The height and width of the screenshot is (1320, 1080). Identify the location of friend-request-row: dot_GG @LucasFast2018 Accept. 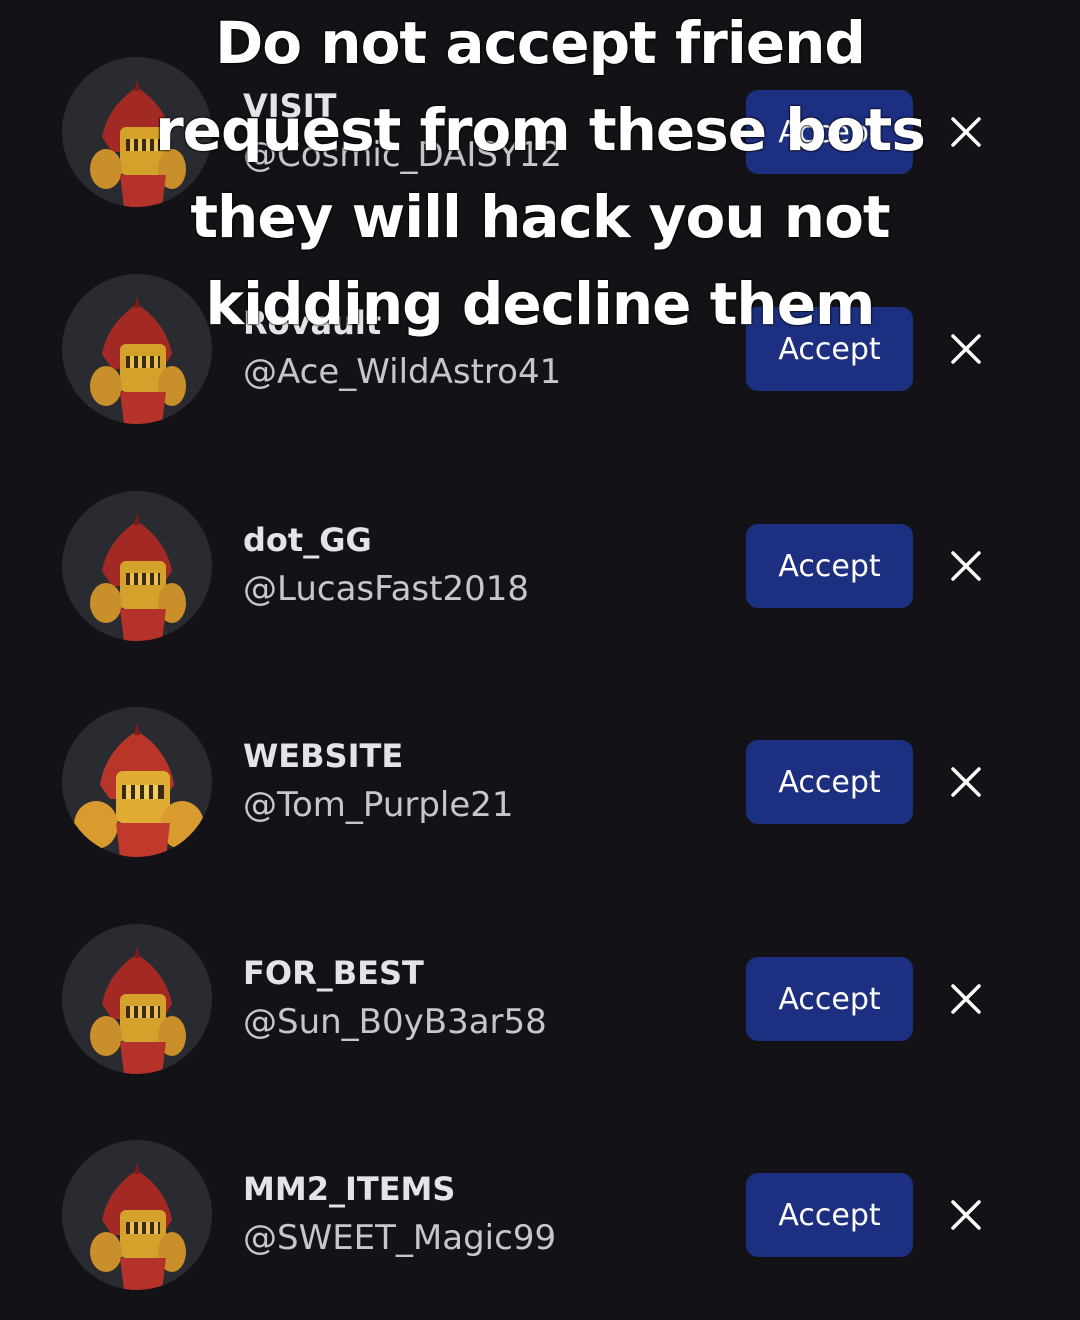
(540, 566).